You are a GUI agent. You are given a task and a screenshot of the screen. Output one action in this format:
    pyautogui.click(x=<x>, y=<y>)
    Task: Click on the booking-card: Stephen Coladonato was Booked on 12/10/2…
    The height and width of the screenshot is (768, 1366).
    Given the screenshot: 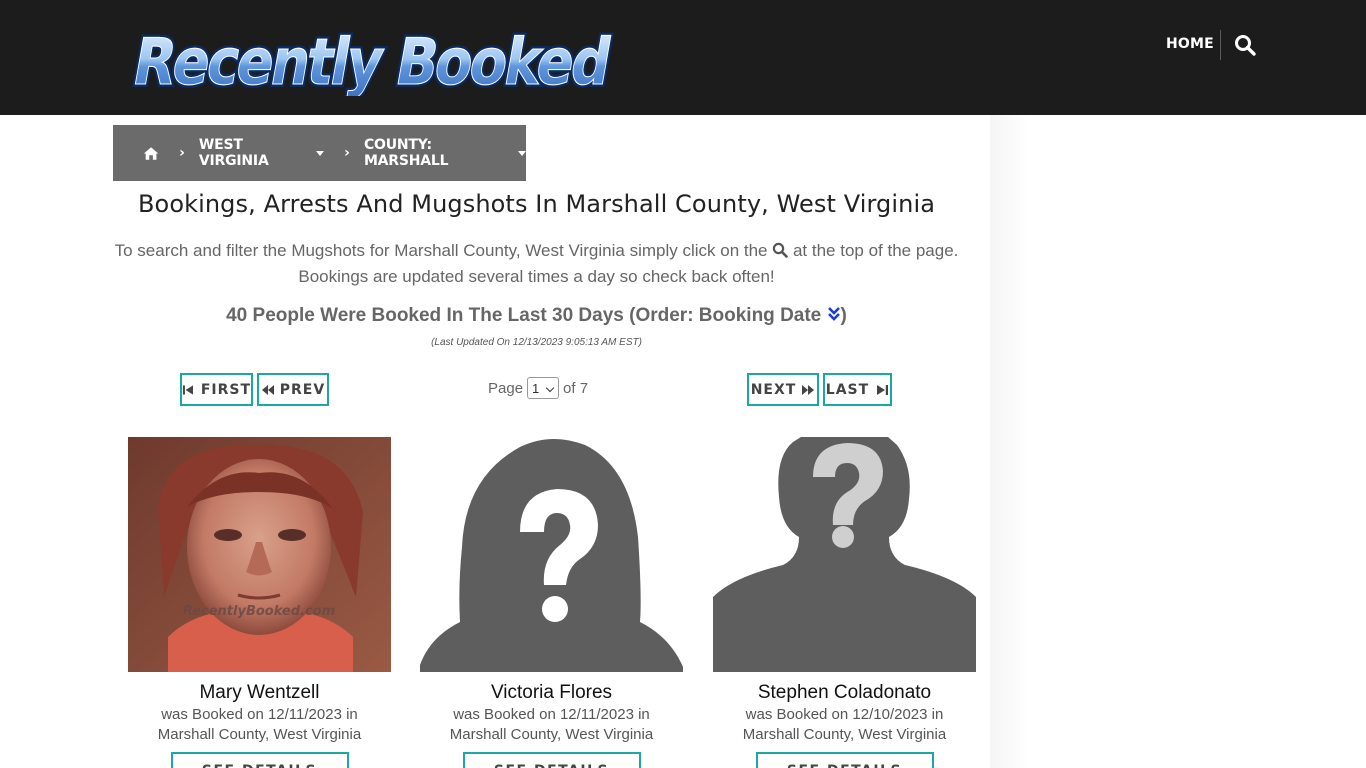 What is the action you would take?
    pyautogui.click(x=844, y=602)
    